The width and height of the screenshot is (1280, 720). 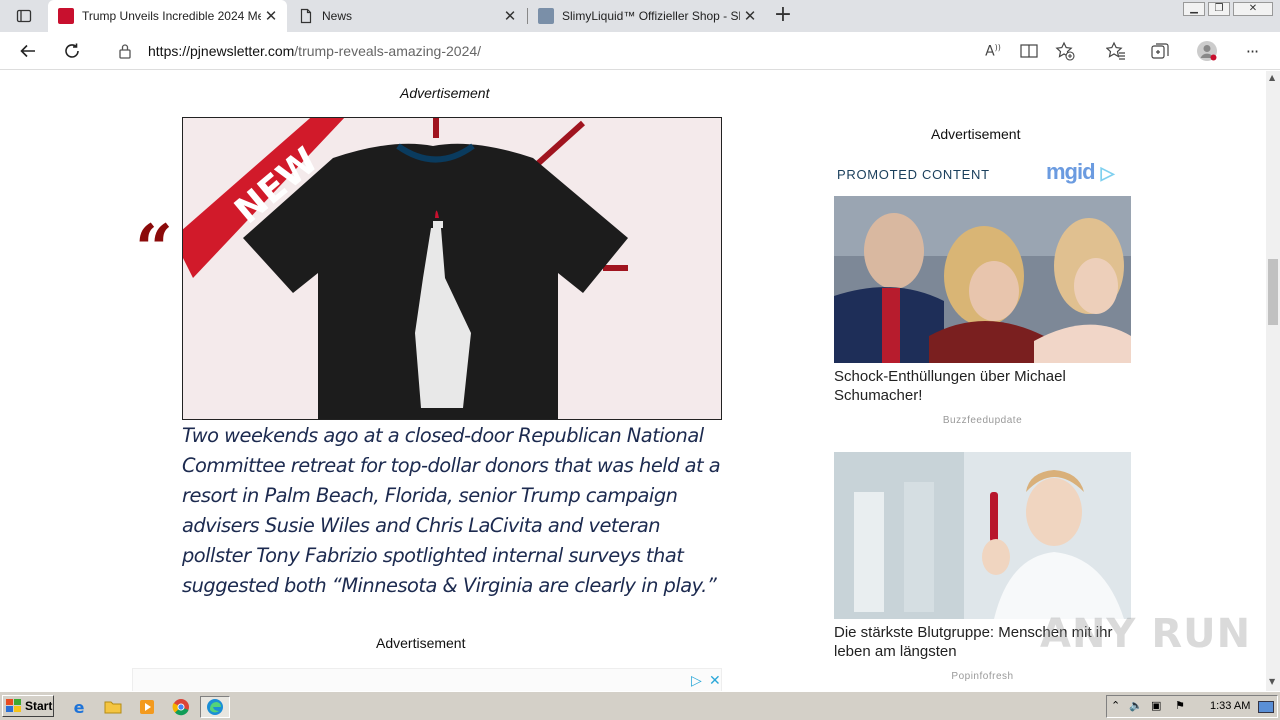 What do you see at coordinates (1273, 292) in the screenshot?
I see `scrollbar-thumb` at bounding box center [1273, 292].